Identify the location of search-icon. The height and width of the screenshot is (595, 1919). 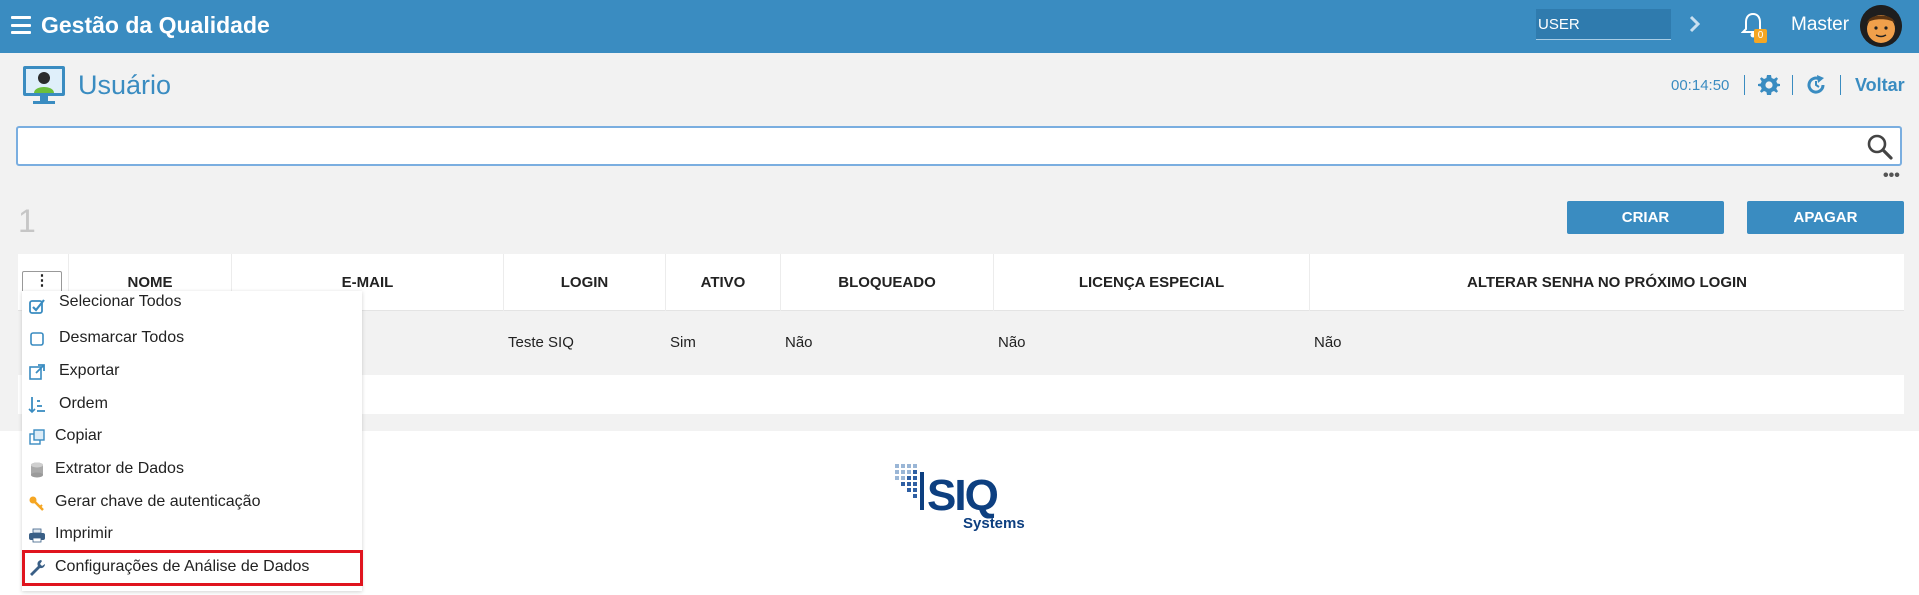
(1880, 147).